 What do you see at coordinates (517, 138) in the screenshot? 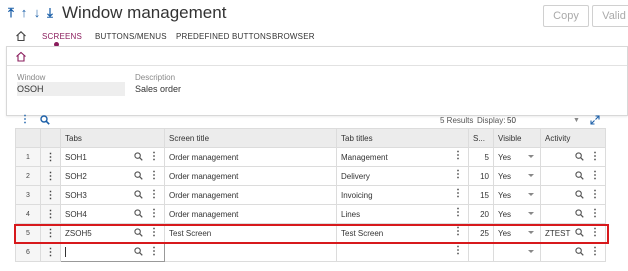
I see `column-header-visible: Visible` at bounding box center [517, 138].